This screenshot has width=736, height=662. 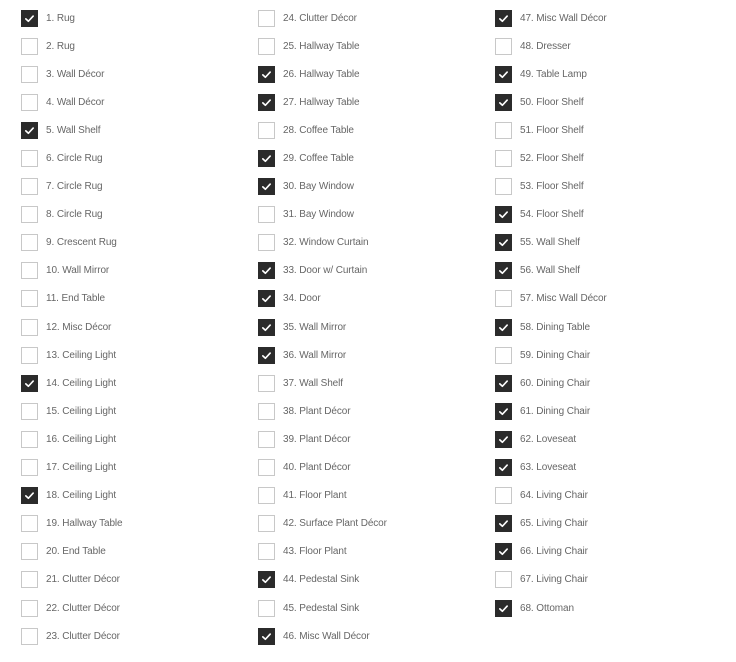 What do you see at coordinates (72, 158) in the screenshot?
I see `checklist-item: 6. Circle Rug` at bounding box center [72, 158].